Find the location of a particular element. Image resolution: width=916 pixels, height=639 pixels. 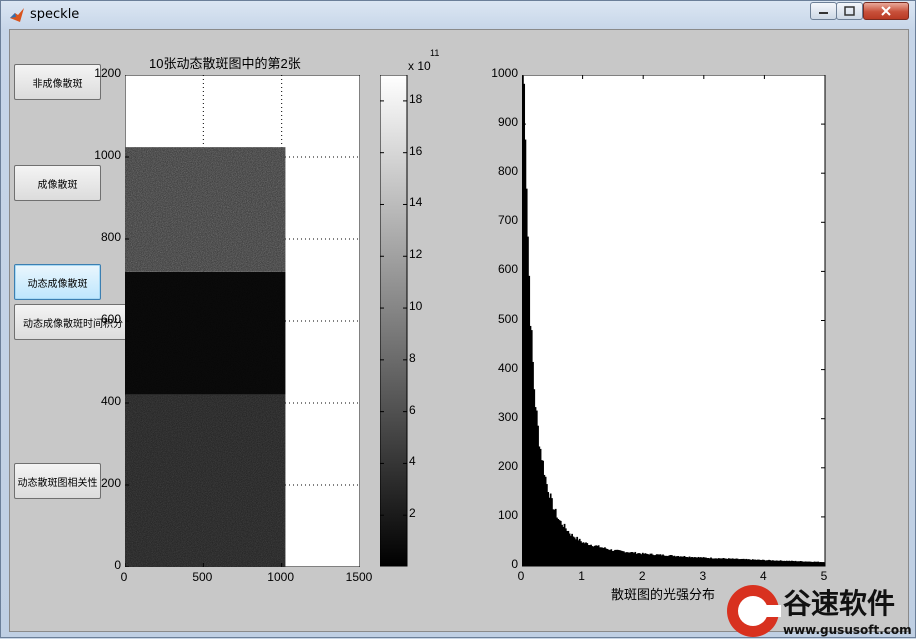

right-x-tick-label: 0 is located at coordinates (521, 576).